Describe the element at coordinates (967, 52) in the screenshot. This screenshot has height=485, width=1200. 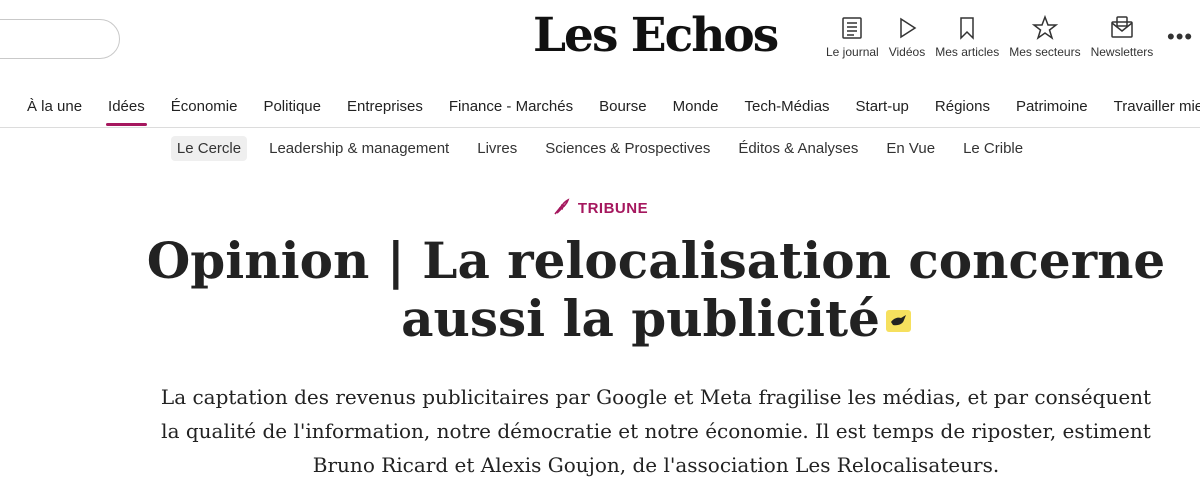
I see `my-articles-label: Mes articles` at that location.